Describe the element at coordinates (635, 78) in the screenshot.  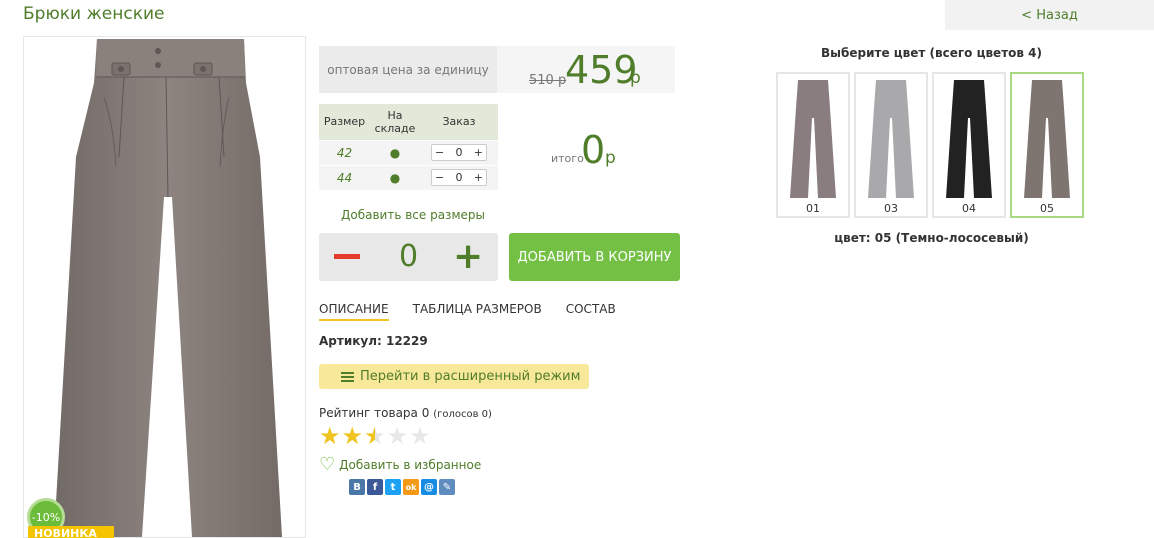
I see `price-currency: р` at that location.